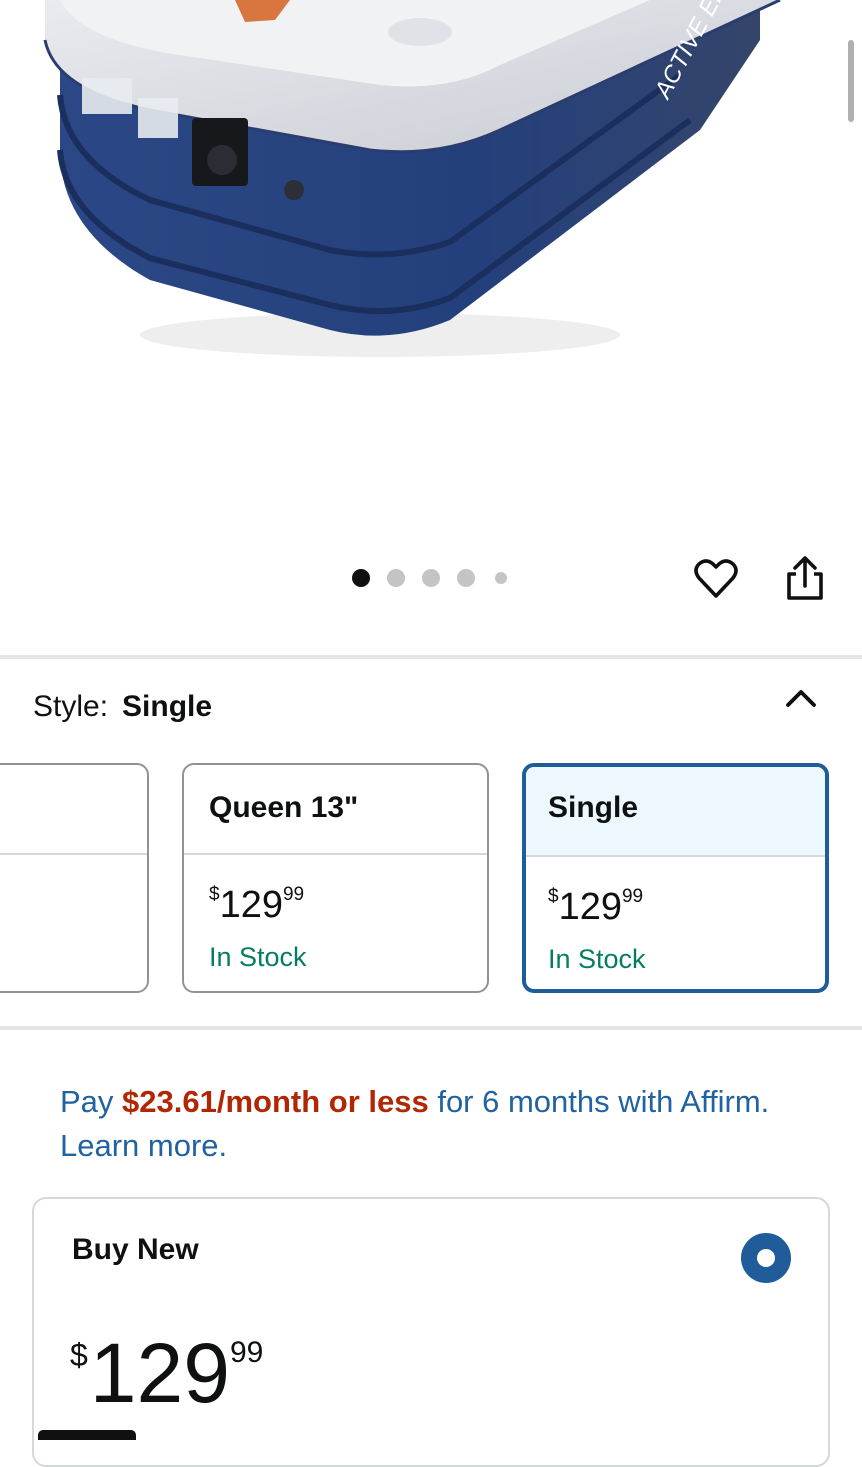 The height and width of the screenshot is (1467, 862). I want to click on chevron-up-icon, so click(801, 698).